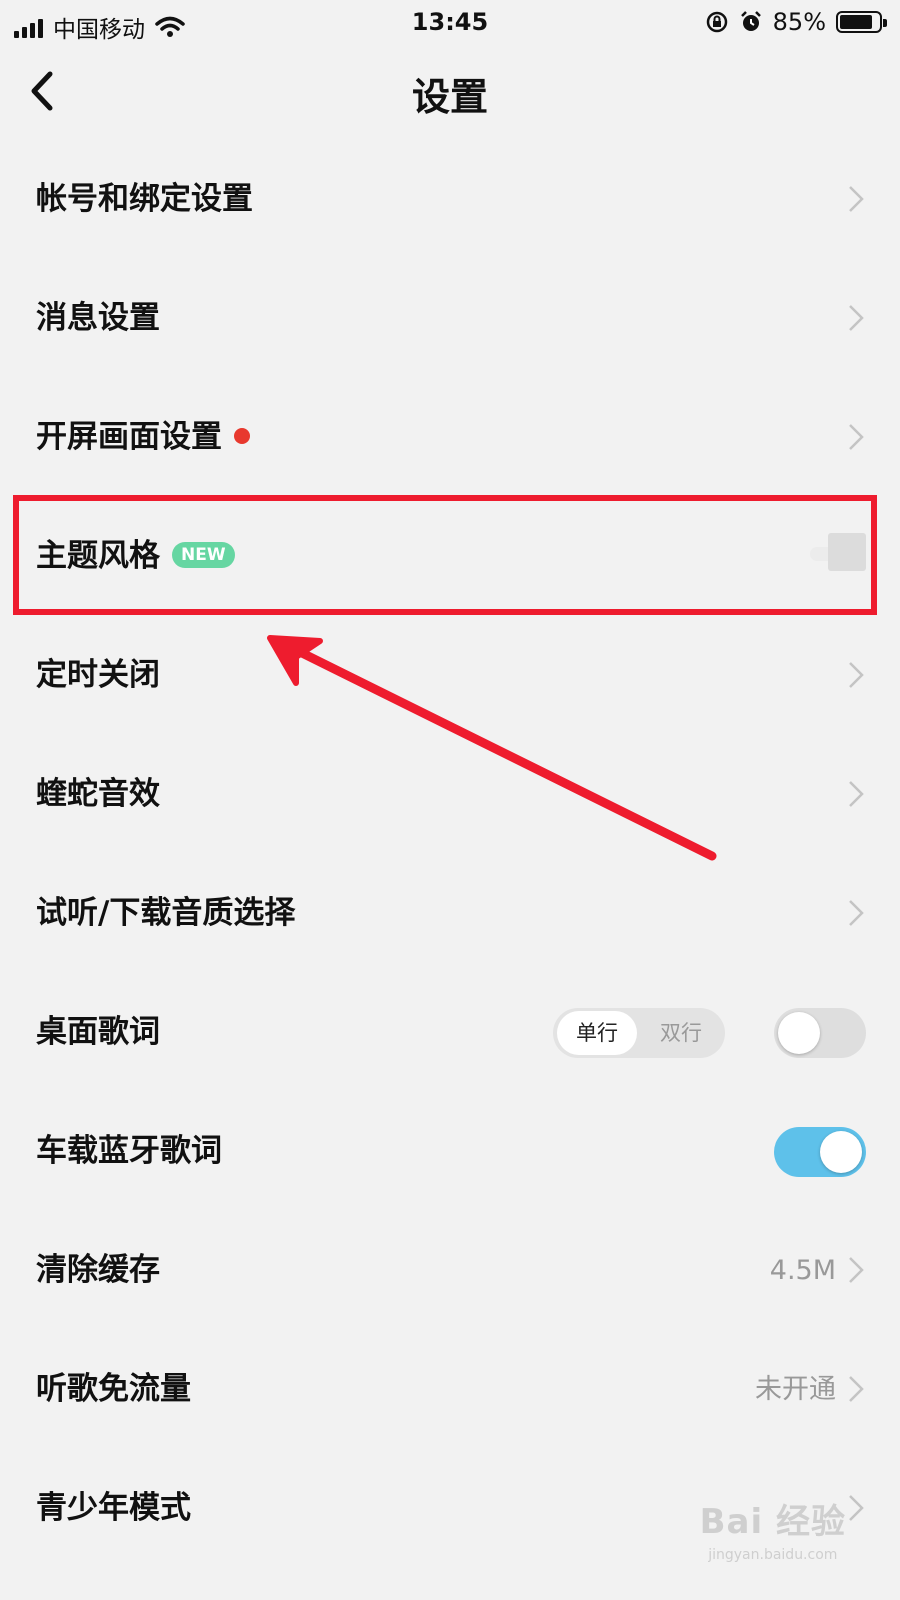 The width and height of the screenshot is (900, 1600). What do you see at coordinates (129, 1151) in the screenshot?
I see `setting-label: 车载蓝牙歌词` at bounding box center [129, 1151].